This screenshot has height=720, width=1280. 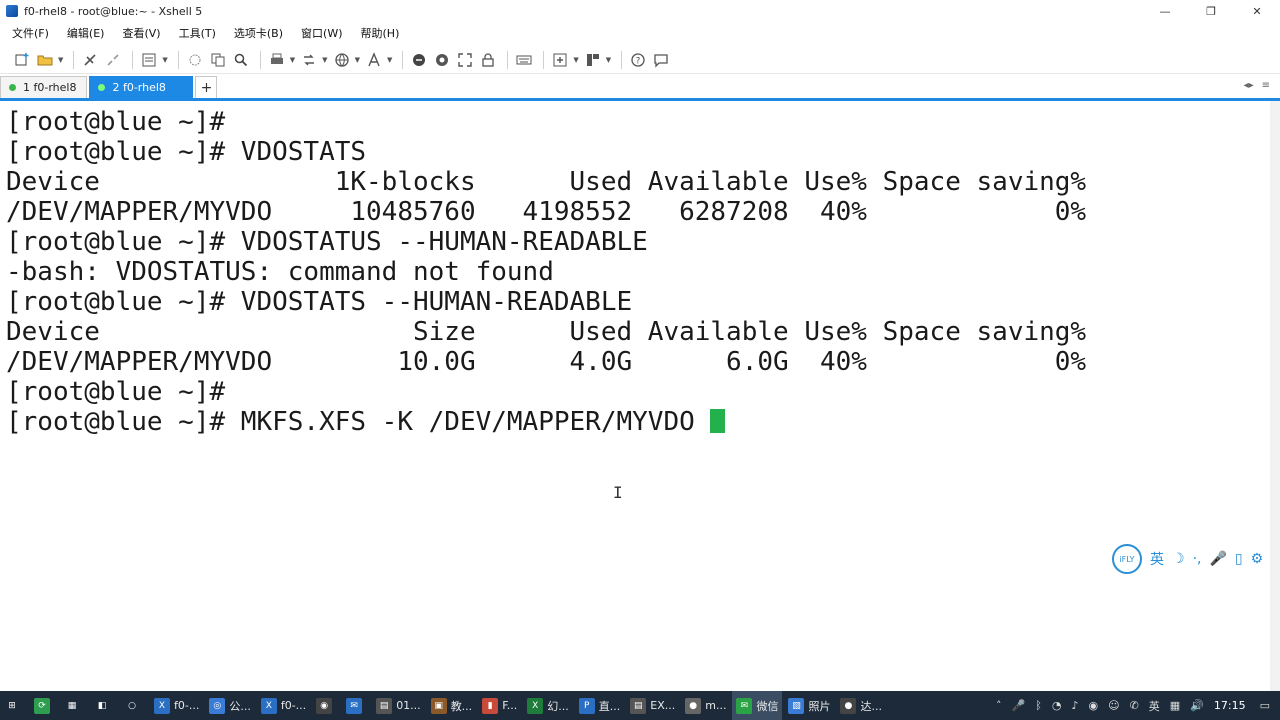 I want to click on clock: 17:15, so click(x=1230, y=705).